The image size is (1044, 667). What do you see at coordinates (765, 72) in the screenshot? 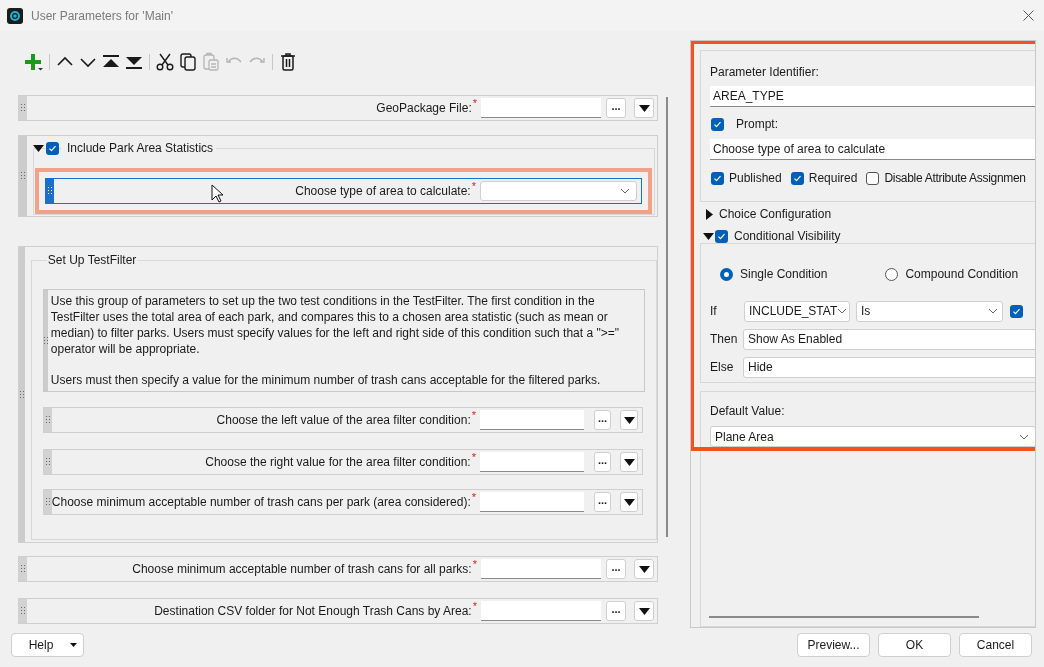
I see `field-label: Parameter Identifier:` at bounding box center [765, 72].